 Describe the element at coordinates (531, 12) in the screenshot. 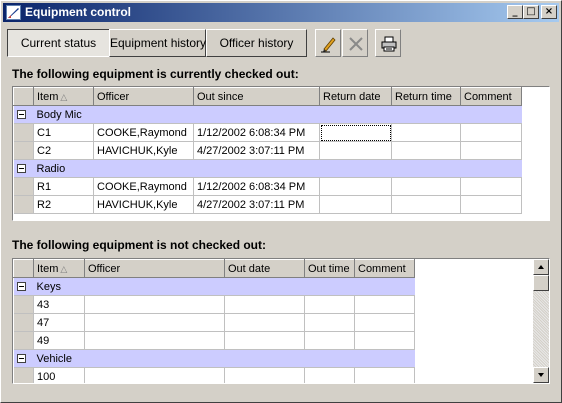

I see `maximize-button: □` at that location.